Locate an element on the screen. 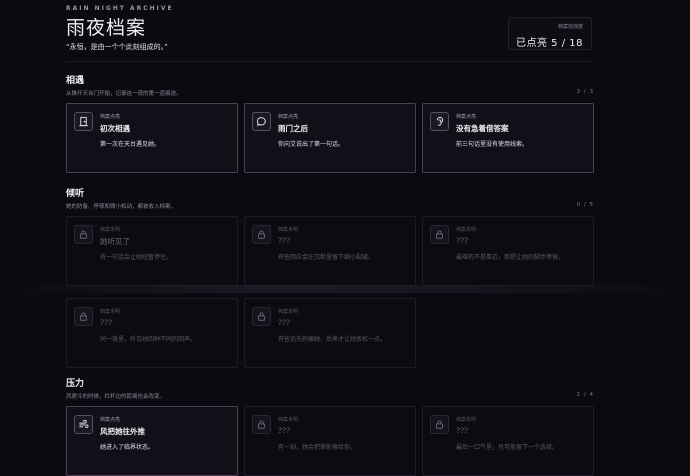 Image resolution: width=690 pixels, height=476 pixels. door-icon is located at coordinates (83, 121).